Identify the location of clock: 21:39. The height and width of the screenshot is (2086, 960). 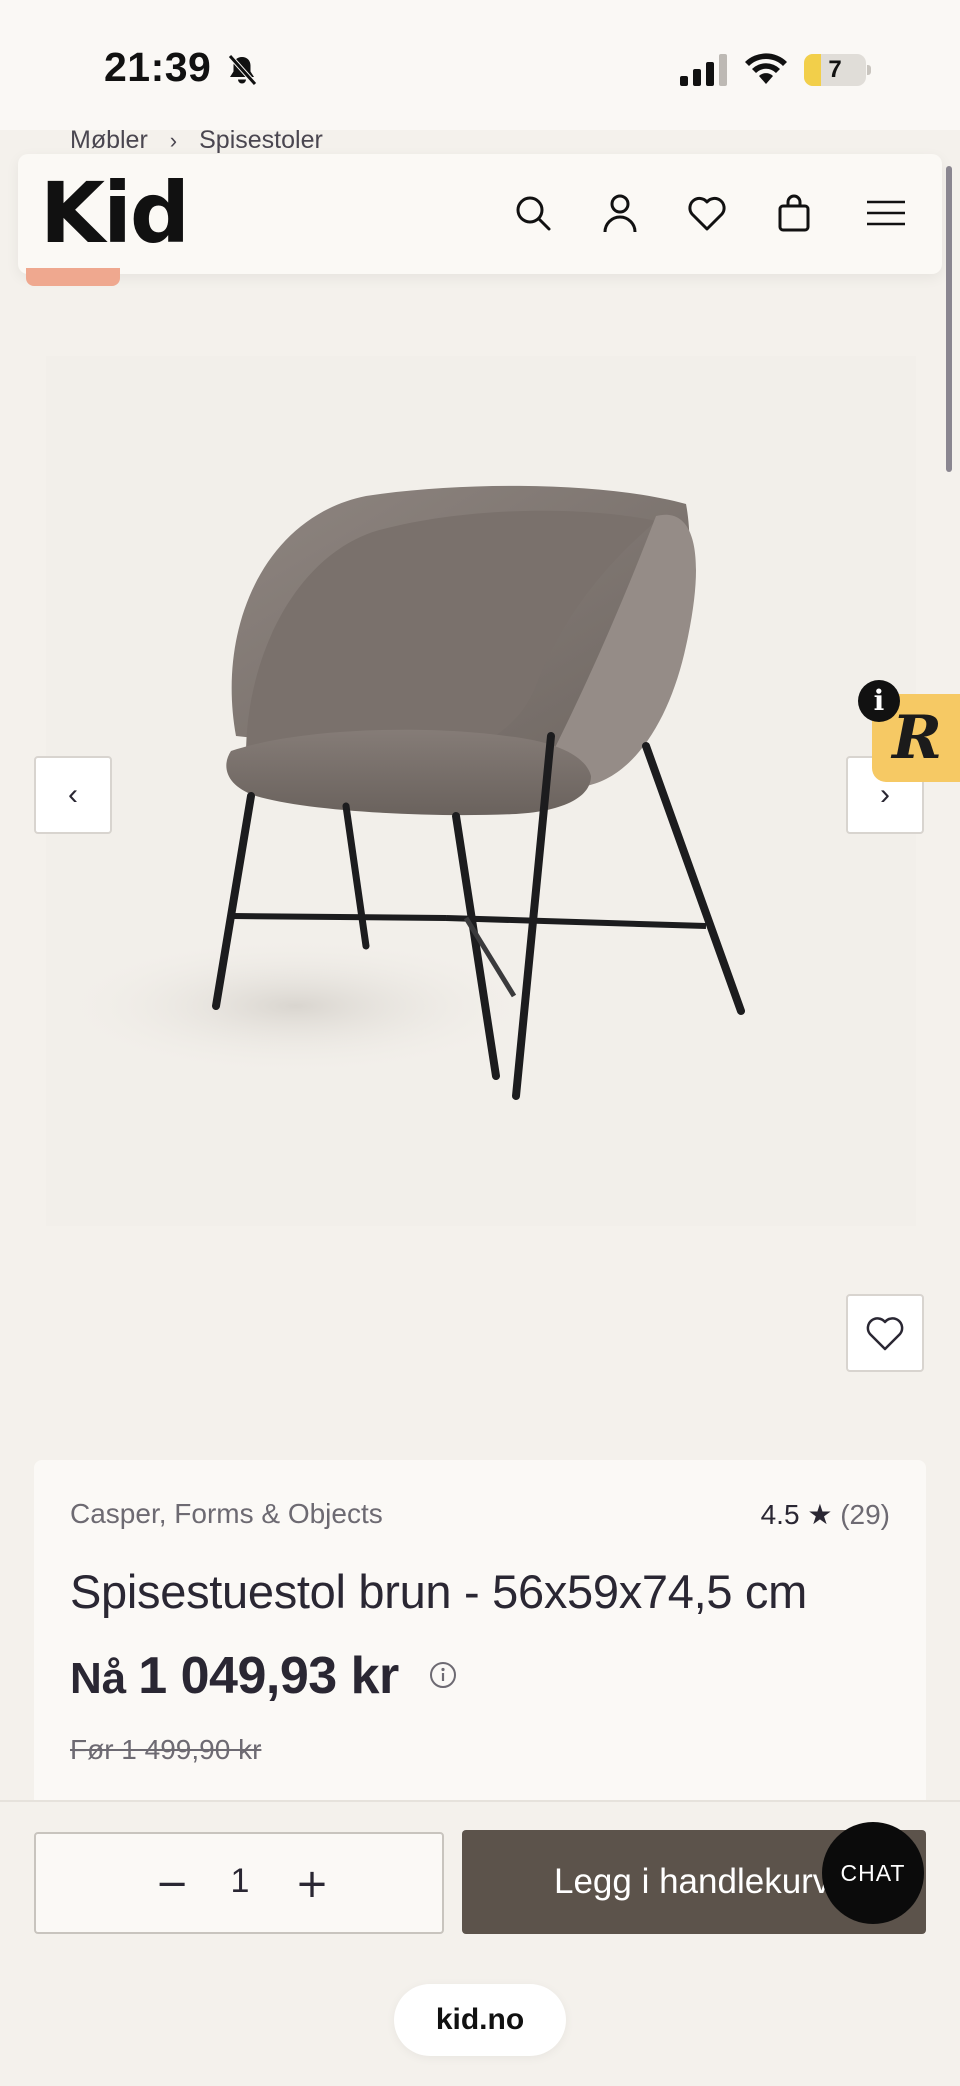
(158, 67).